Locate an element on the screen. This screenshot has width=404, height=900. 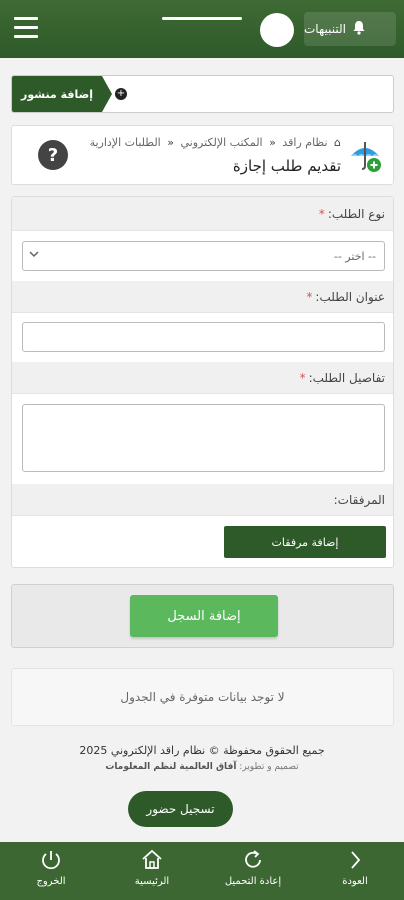
data-table-empty: لا توجد بيانات متوفرة في الجدول is located at coordinates (202, 697).